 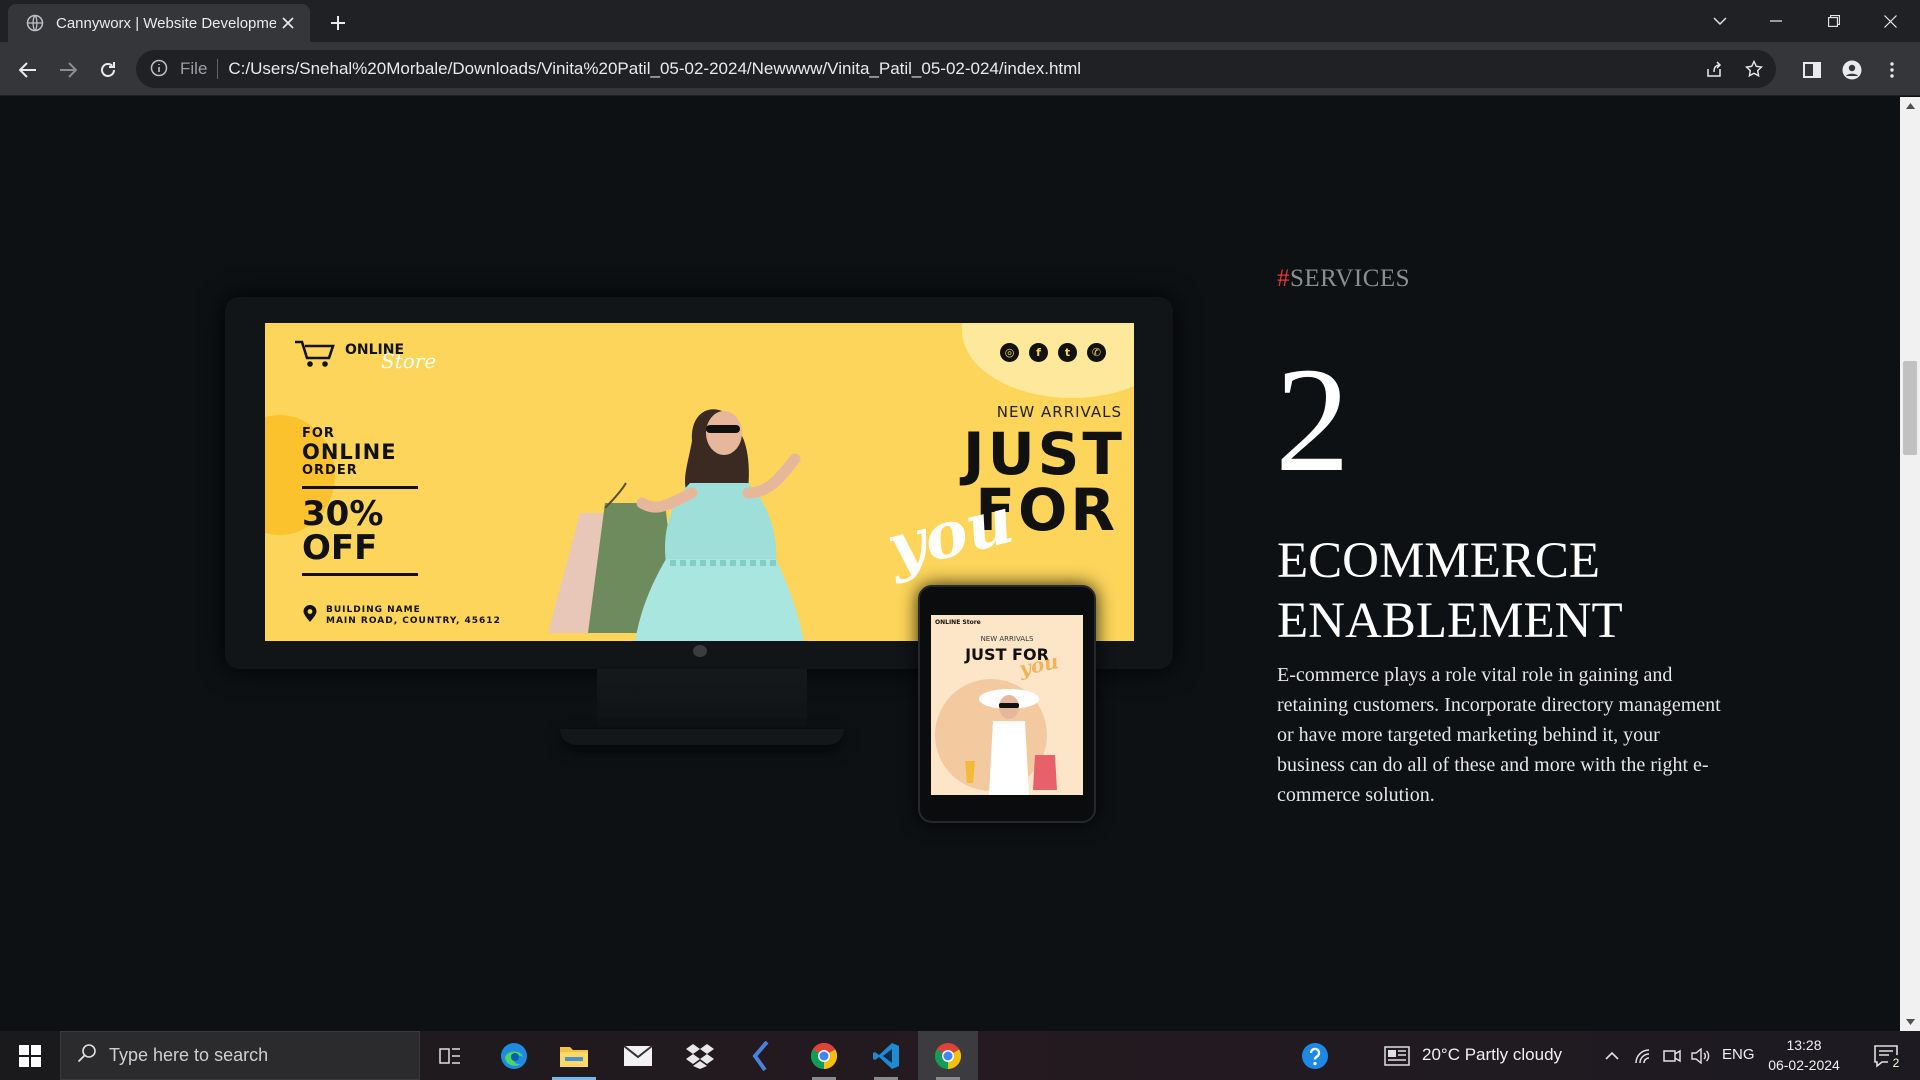 What do you see at coordinates (360, 575) in the screenshot?
I see `offer-divider-bottom` at bounding box center [360, 575].